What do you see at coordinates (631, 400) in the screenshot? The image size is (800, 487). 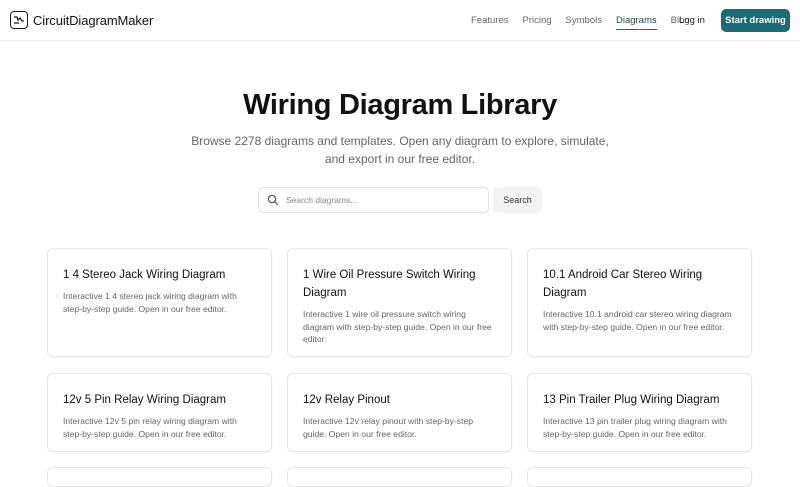 I see `card-title: 13 Pin Trailer Plug Wiring Diagram` at bounding box center [631, 400].